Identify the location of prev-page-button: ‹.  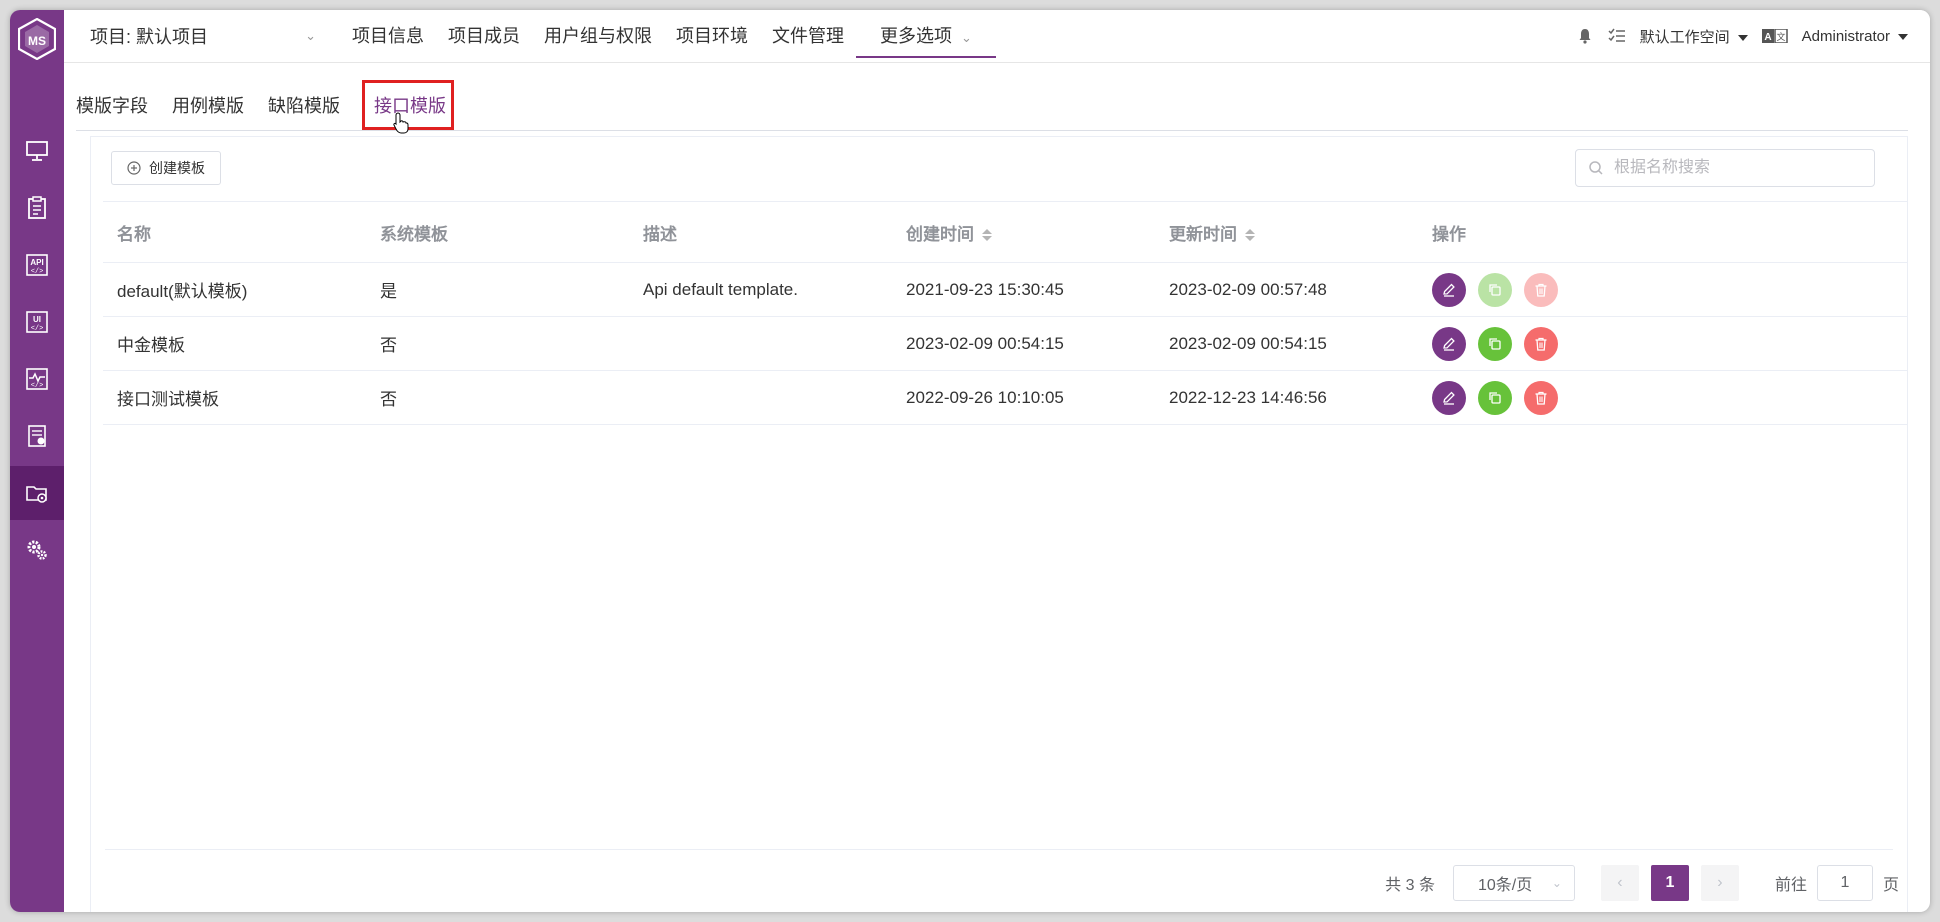
(1619, 883).